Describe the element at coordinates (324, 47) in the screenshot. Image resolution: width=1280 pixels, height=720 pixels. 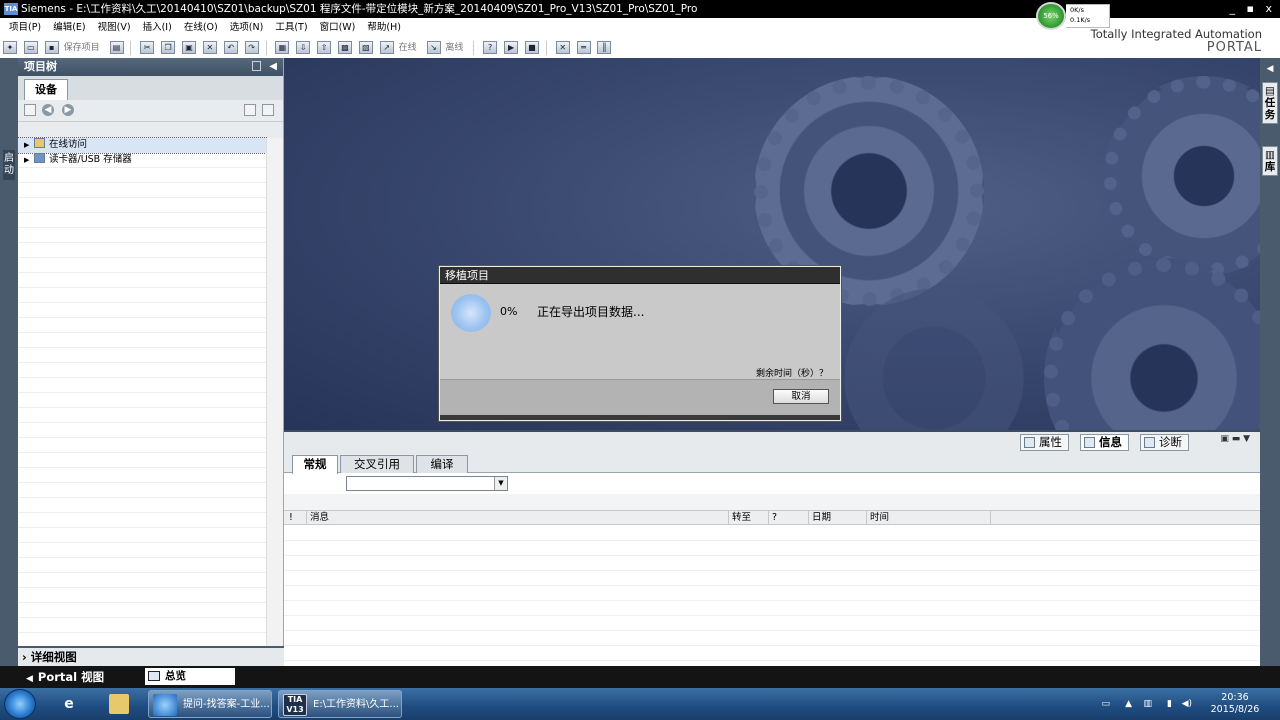
I see `upload-icon: ⇧` at that location.